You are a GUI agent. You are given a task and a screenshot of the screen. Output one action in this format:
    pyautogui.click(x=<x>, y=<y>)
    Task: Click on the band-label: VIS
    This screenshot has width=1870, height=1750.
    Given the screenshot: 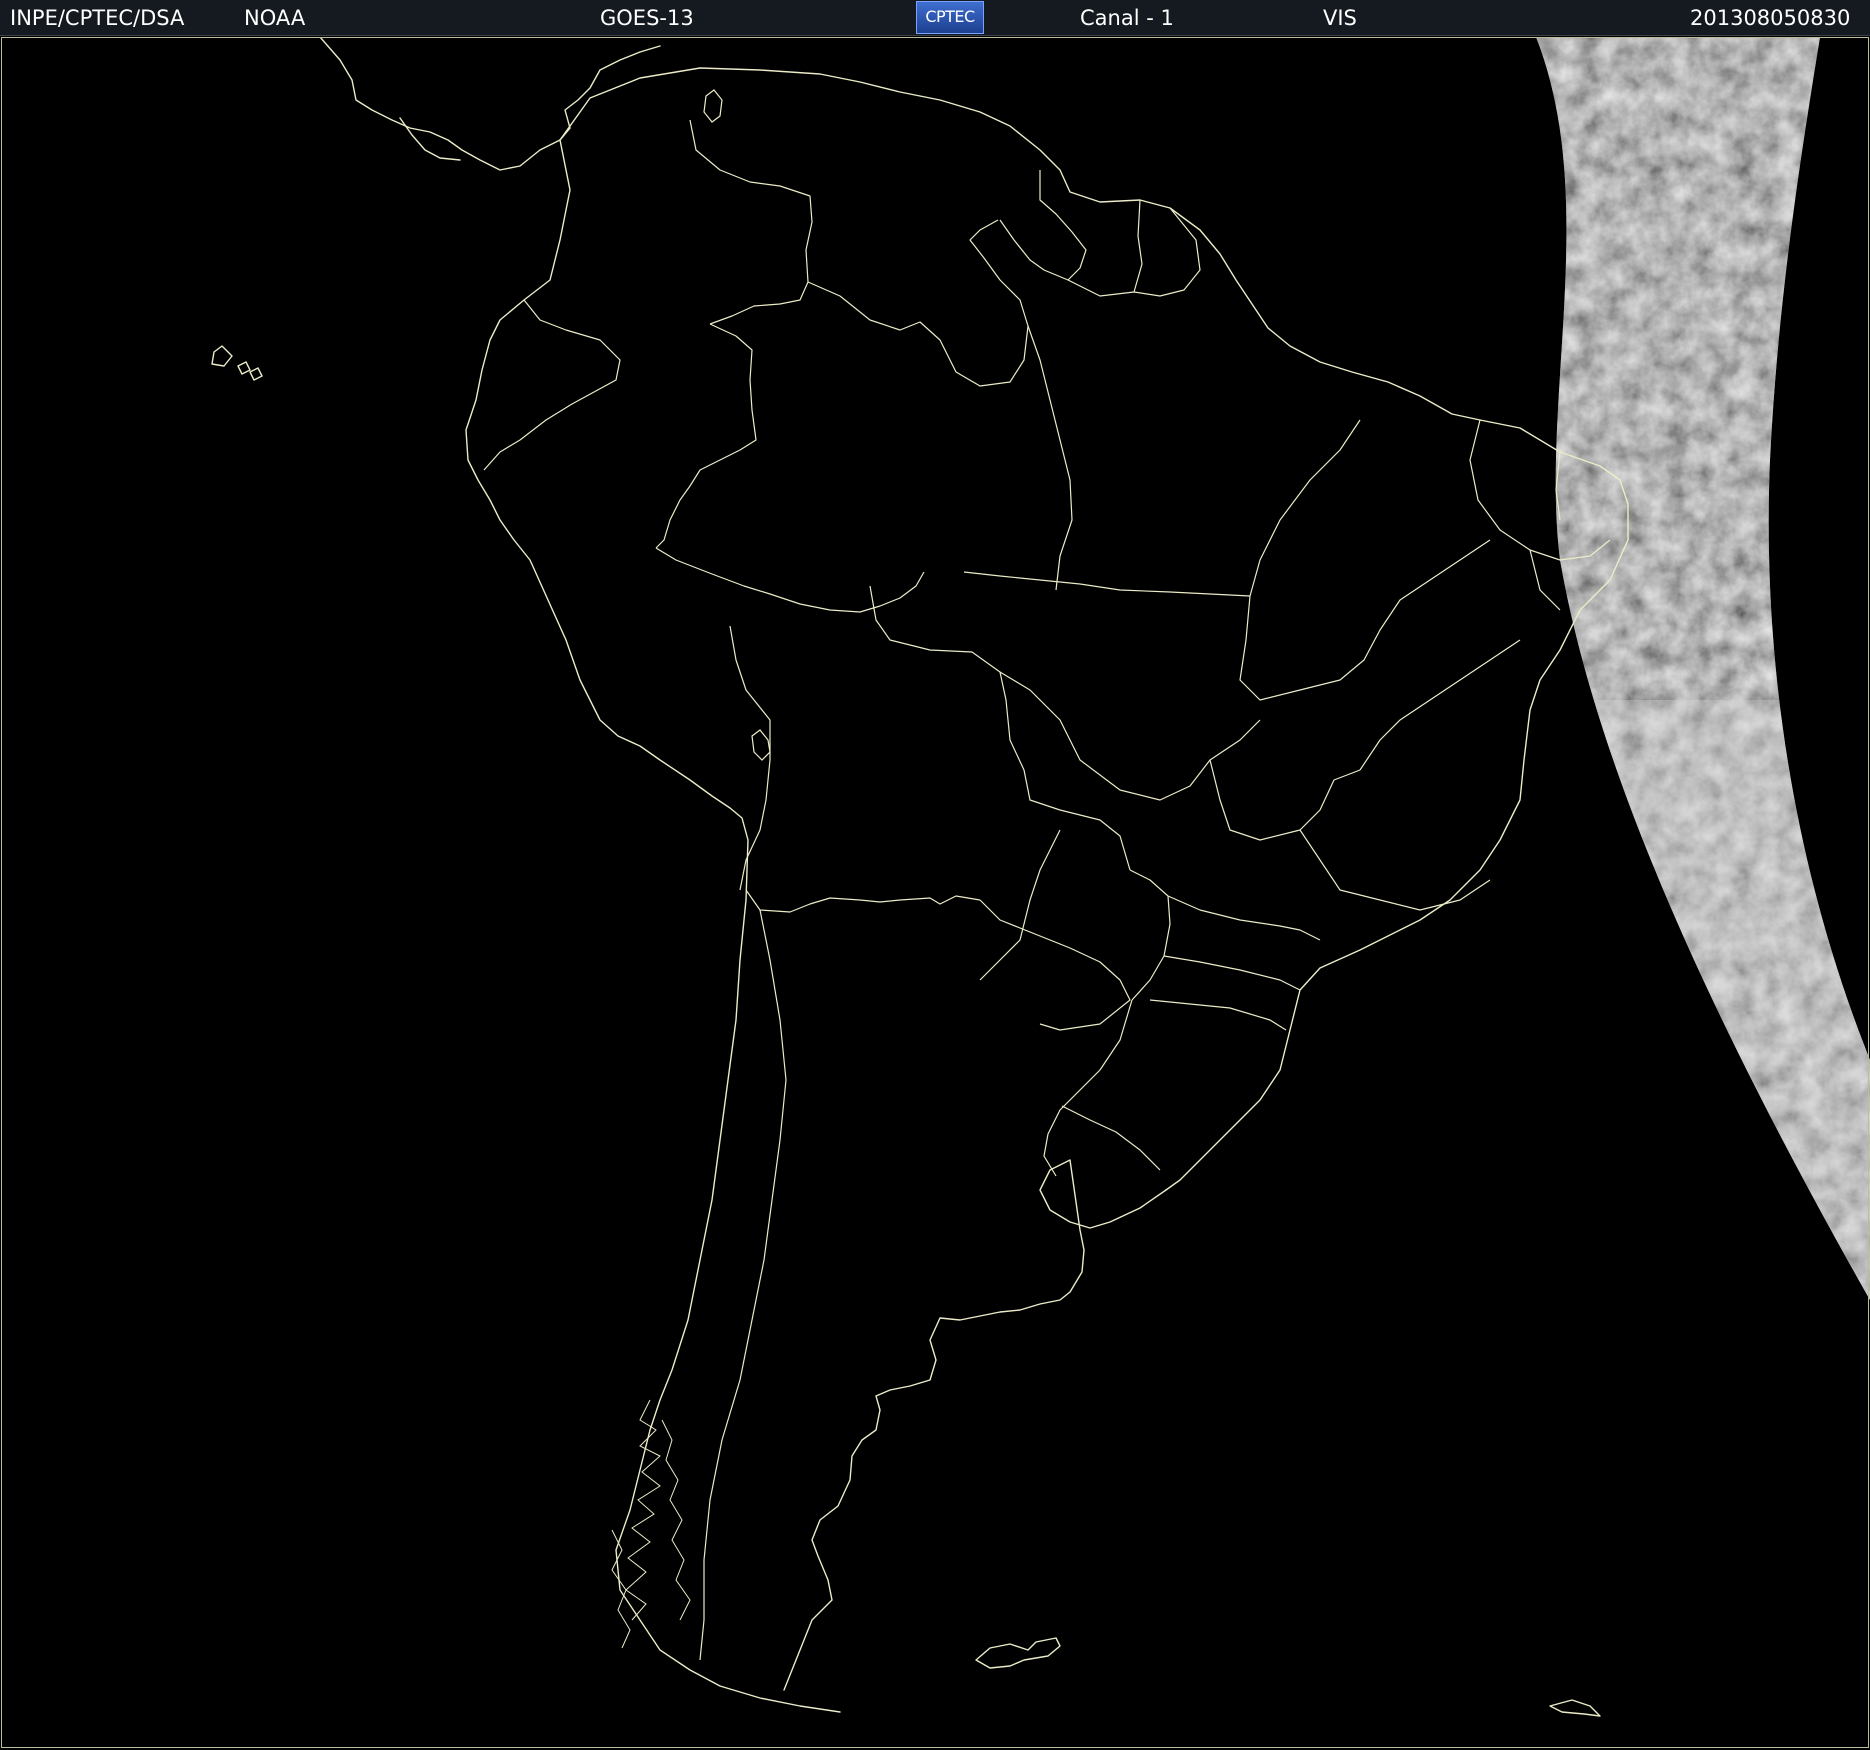 What is the action you would take?
    pyautogui.click(x=1340, y=18)
    